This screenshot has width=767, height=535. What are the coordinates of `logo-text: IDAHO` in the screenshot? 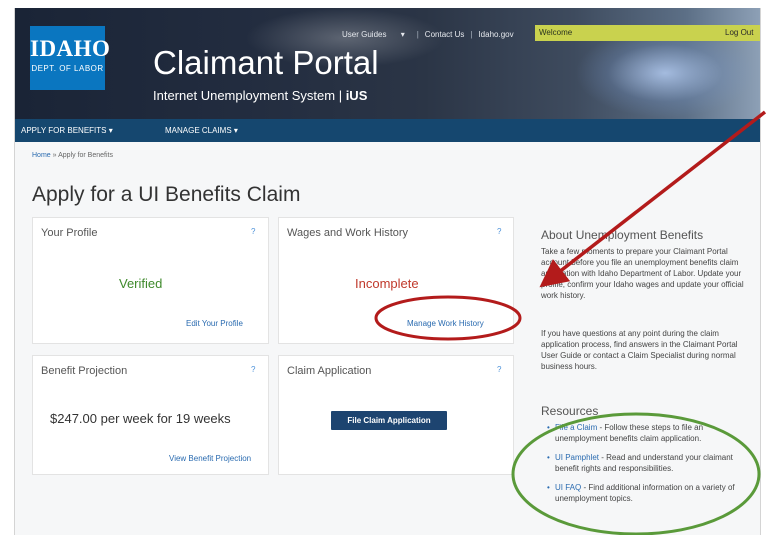 It's located at (70, 48).